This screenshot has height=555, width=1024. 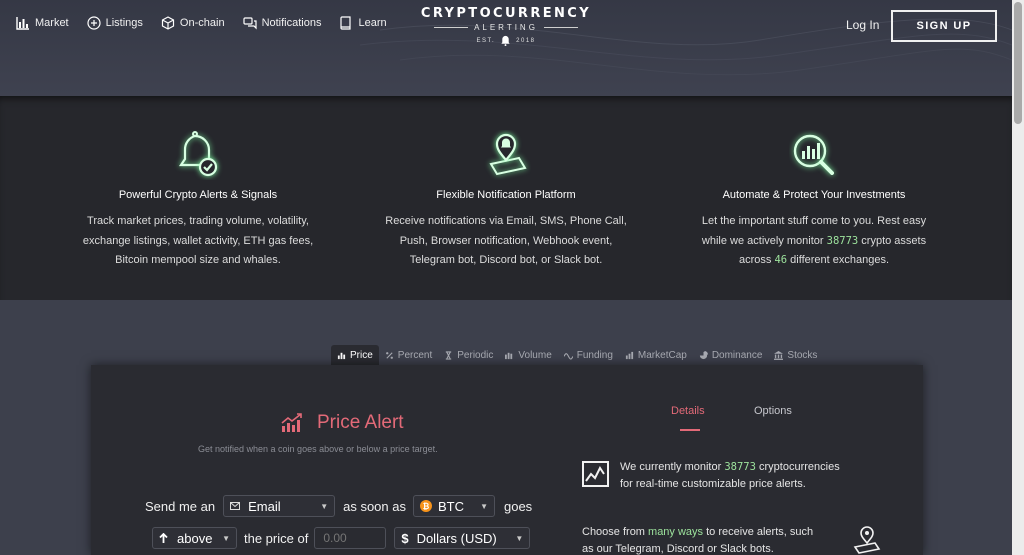 What do you see at coordinates (615, 532) in the screenshot?
I see `channels-info-pre: Choose from` at bounding box center [615, 532].